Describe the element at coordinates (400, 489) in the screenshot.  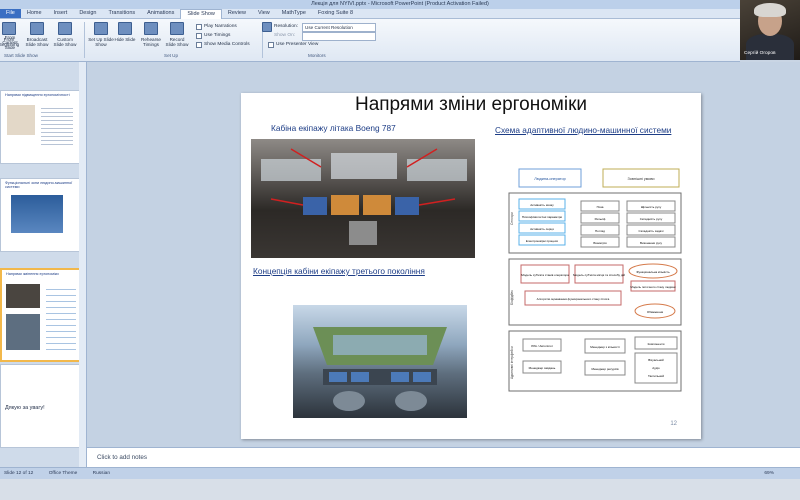
I see `taskbar` at that location.